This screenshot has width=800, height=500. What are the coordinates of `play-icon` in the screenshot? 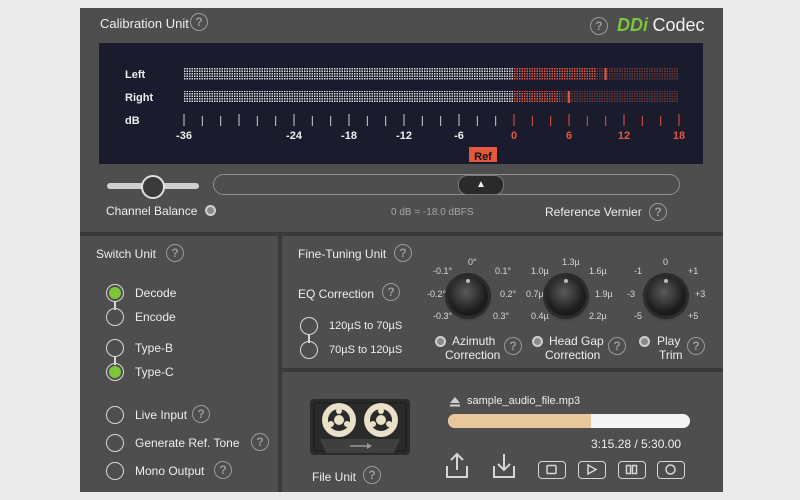 It's located at (592, 469).